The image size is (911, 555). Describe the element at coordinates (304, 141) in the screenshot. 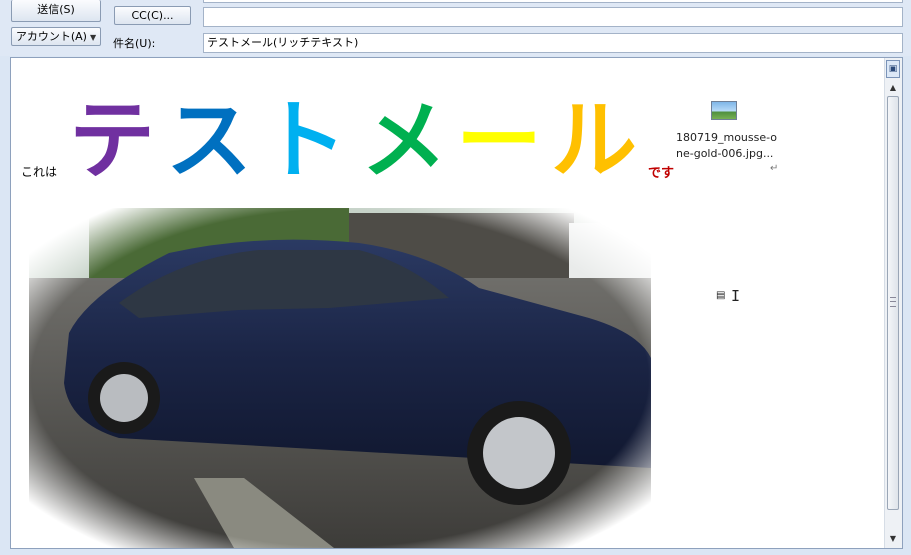

I see `big-char-to: ト` at that location.